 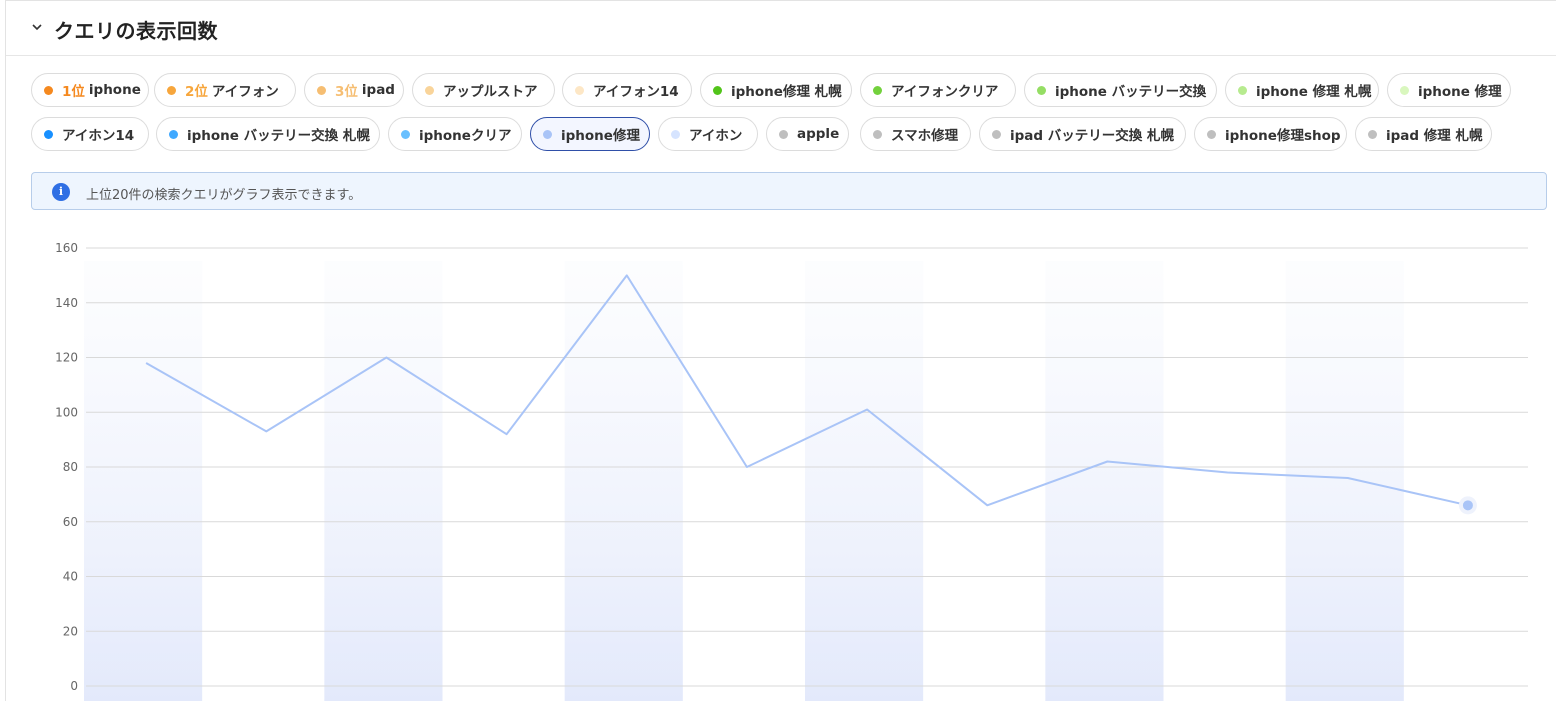 What do you see at coordinates (115, 90) in the screenshot?
I see `query-chip-label: iphone` at bounding box center [115, 90].